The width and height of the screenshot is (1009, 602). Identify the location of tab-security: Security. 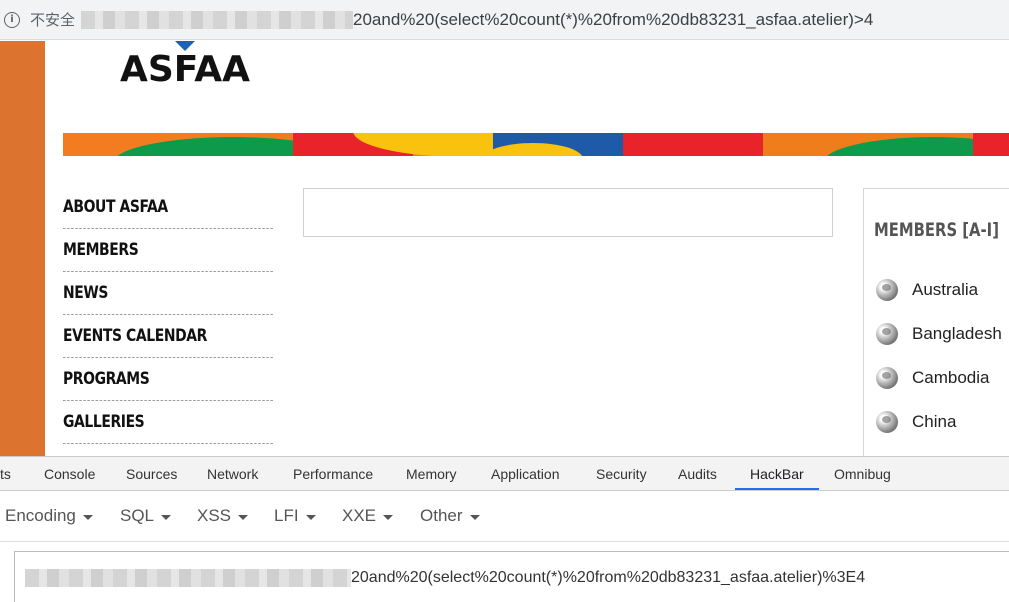
(621, 473).